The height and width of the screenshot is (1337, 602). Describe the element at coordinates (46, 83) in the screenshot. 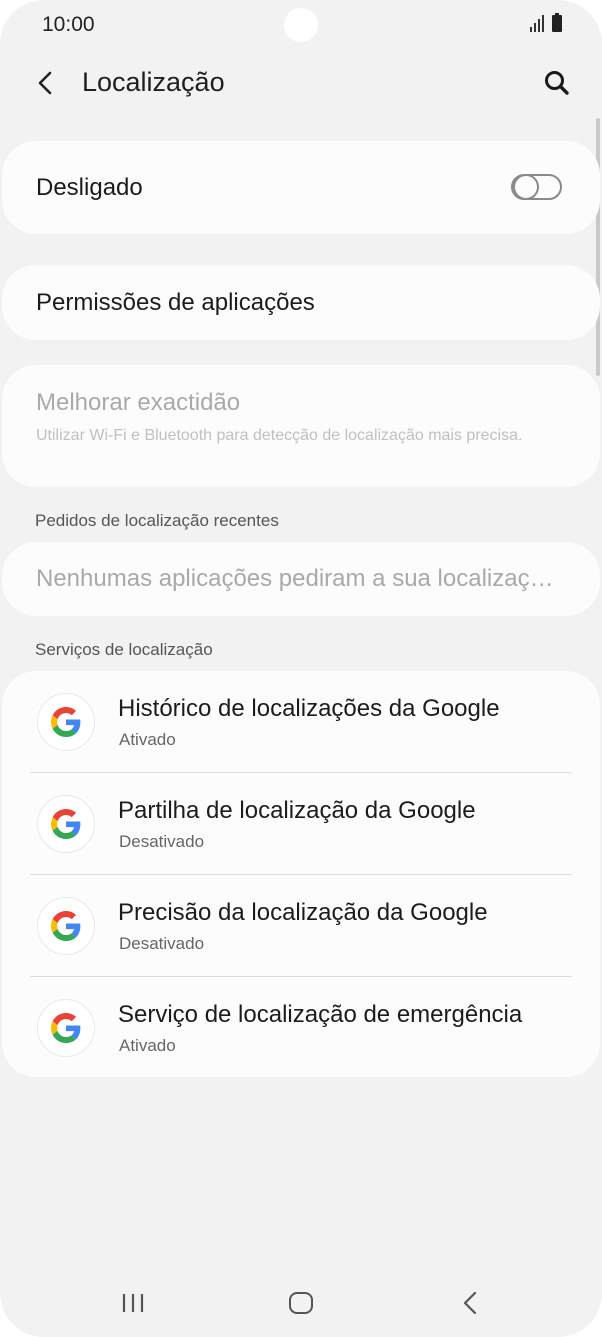

I see `chevron-left-icon` at that location.